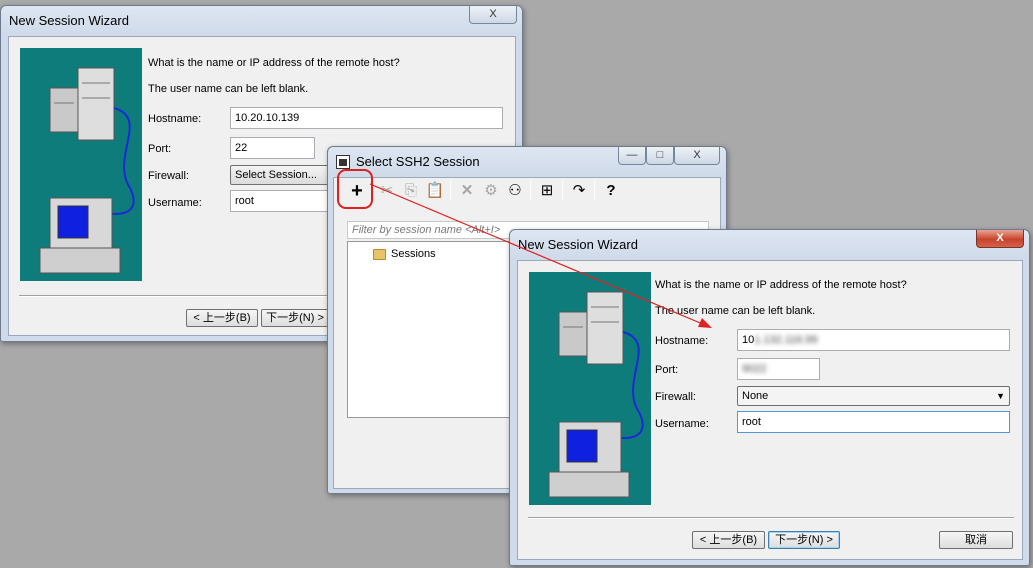 The height and width of the screenshot is (568, 1033). Describe the element at coordinates (579, 191) in the screenshot. I see `share-icon: ↷` at that location.